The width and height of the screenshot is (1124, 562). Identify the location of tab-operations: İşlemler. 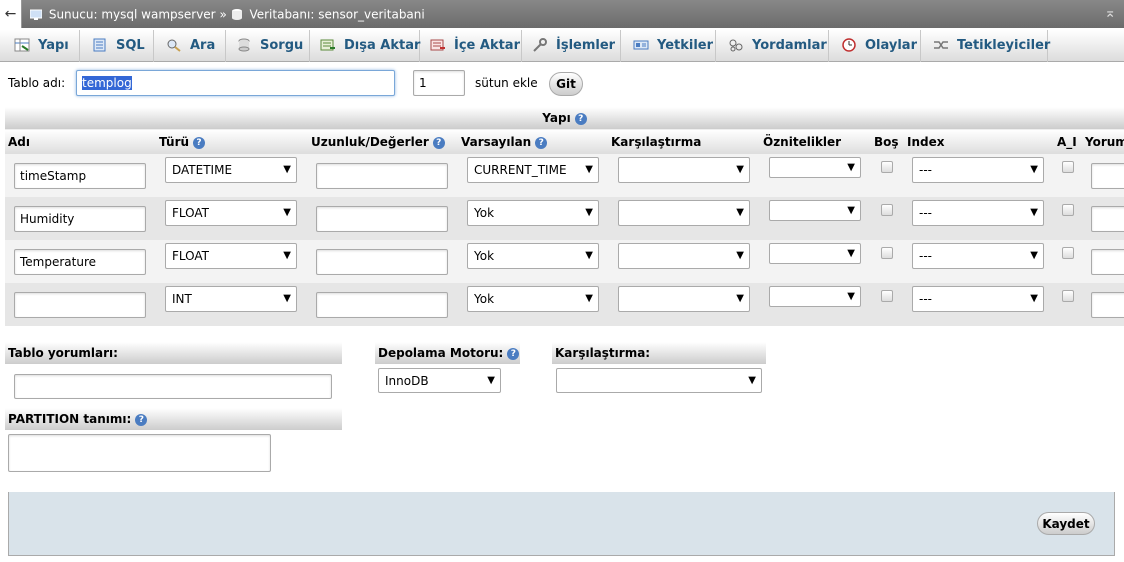
(571, 46).